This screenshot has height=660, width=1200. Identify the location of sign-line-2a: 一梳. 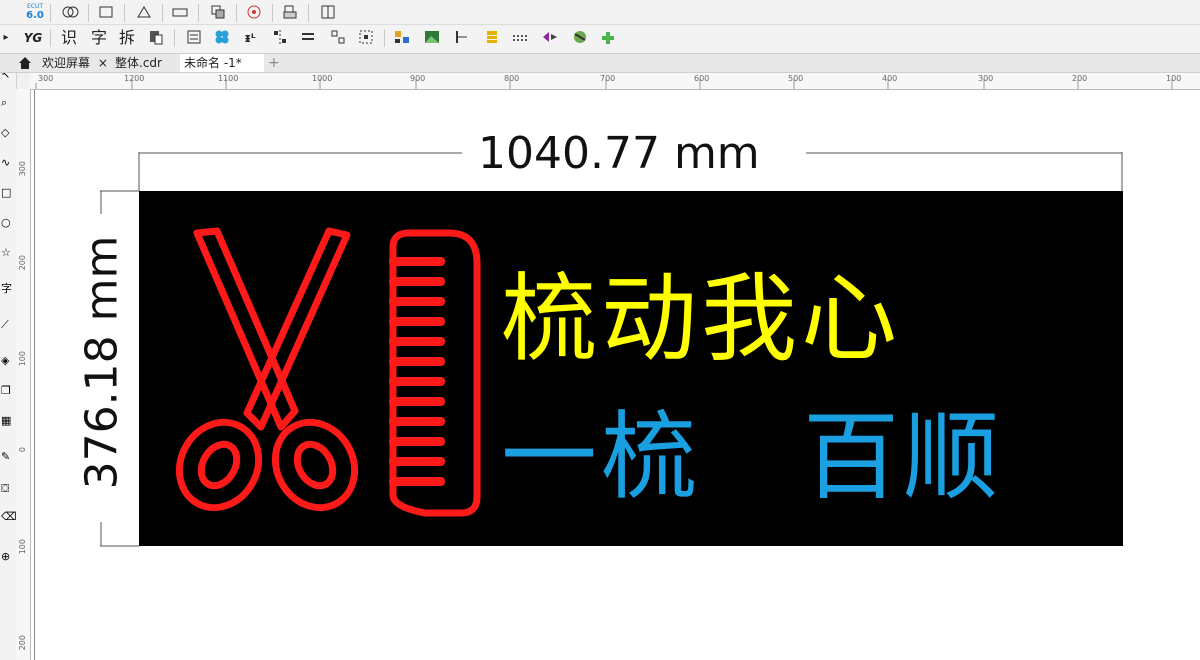
(601, 457).